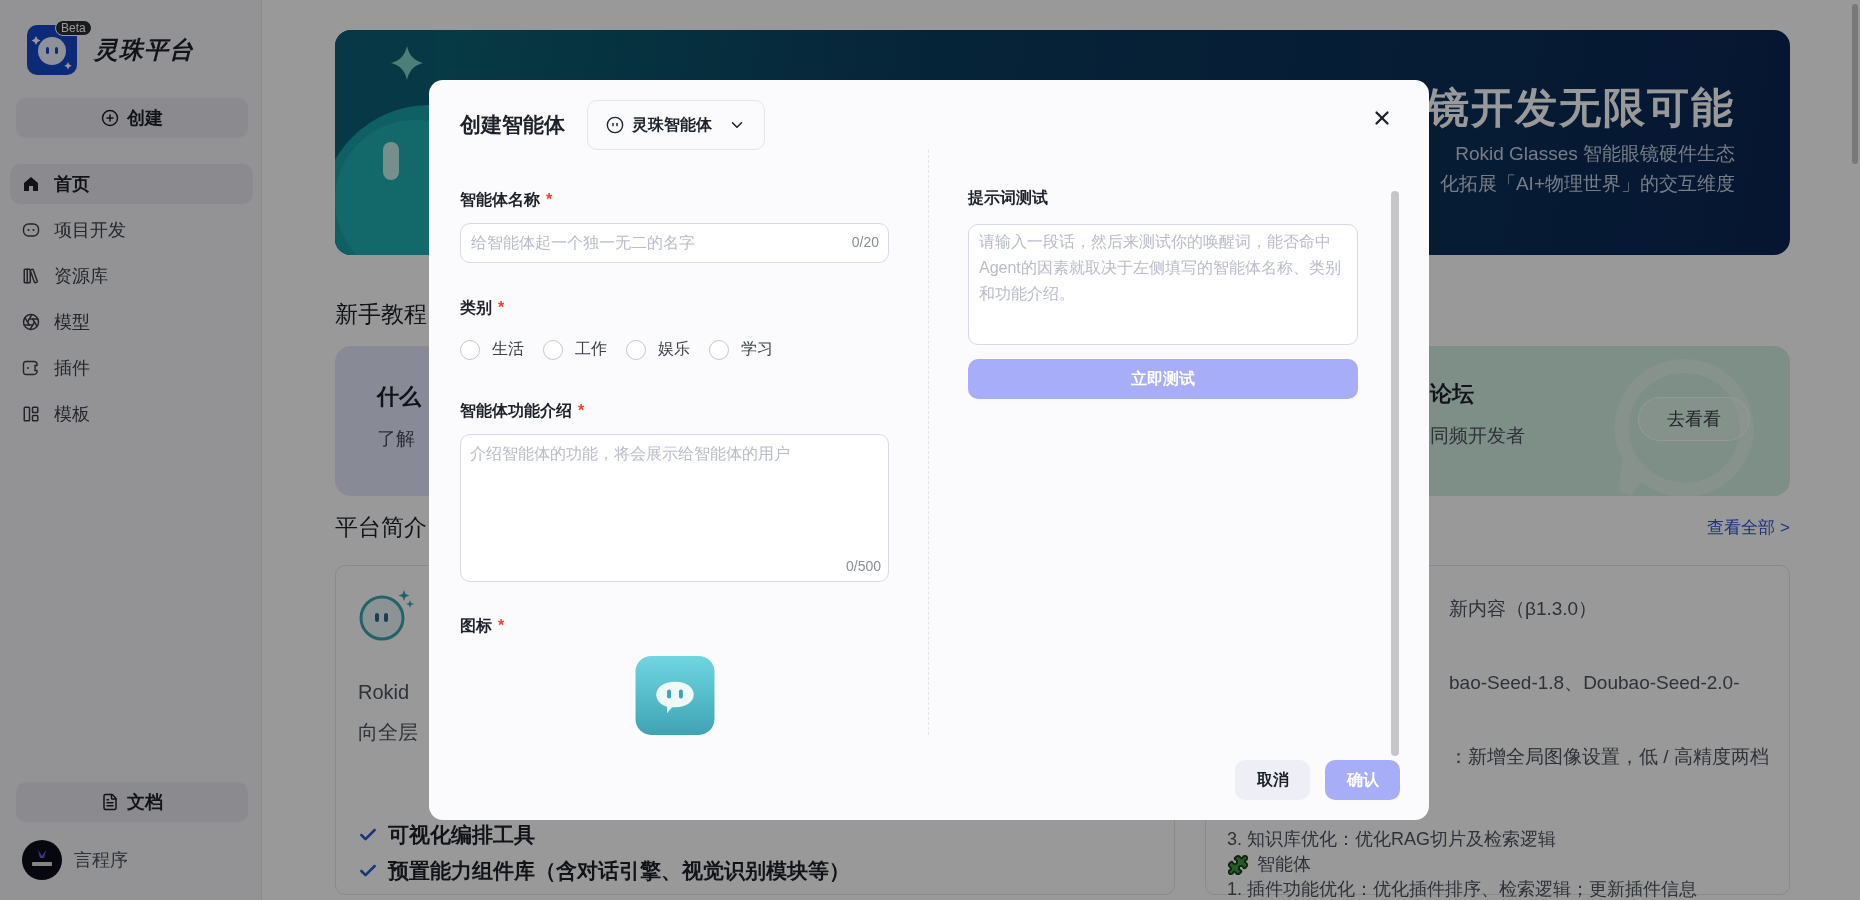  Describe the element at coordinates (31, 230) in the screenshot. I see `robot-face-icon` at that location.